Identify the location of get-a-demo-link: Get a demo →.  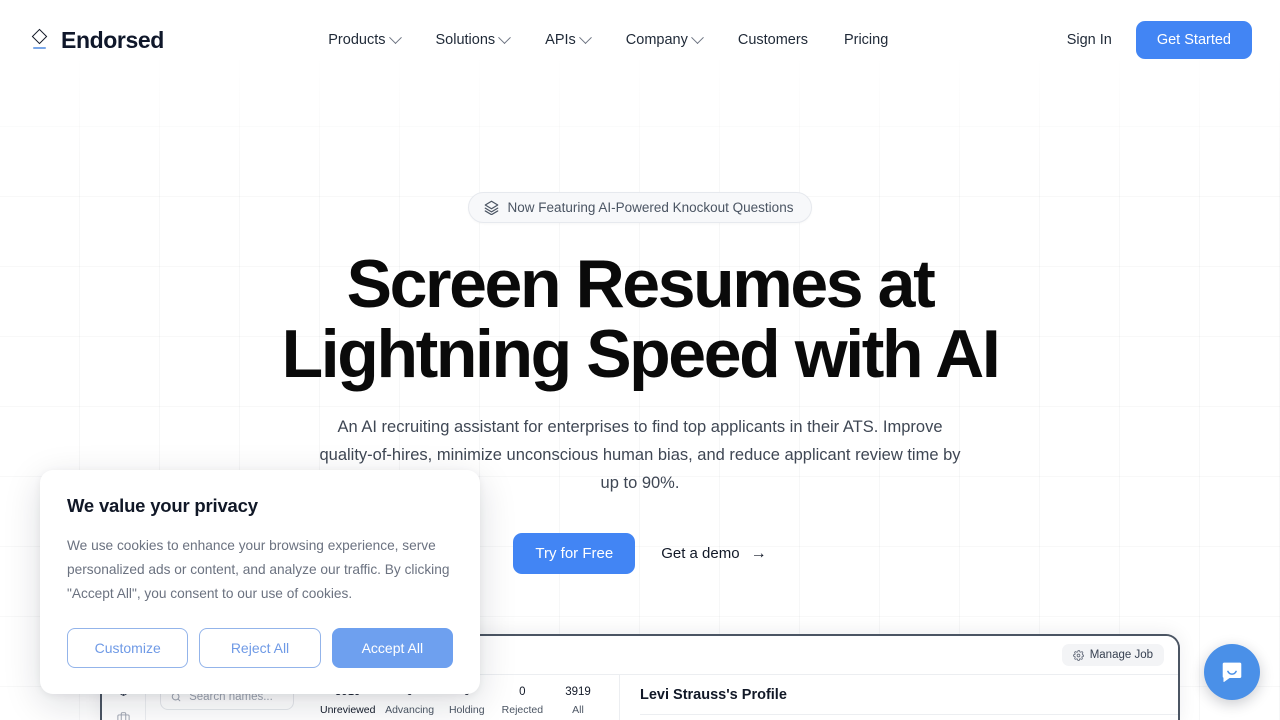
(713, 553).